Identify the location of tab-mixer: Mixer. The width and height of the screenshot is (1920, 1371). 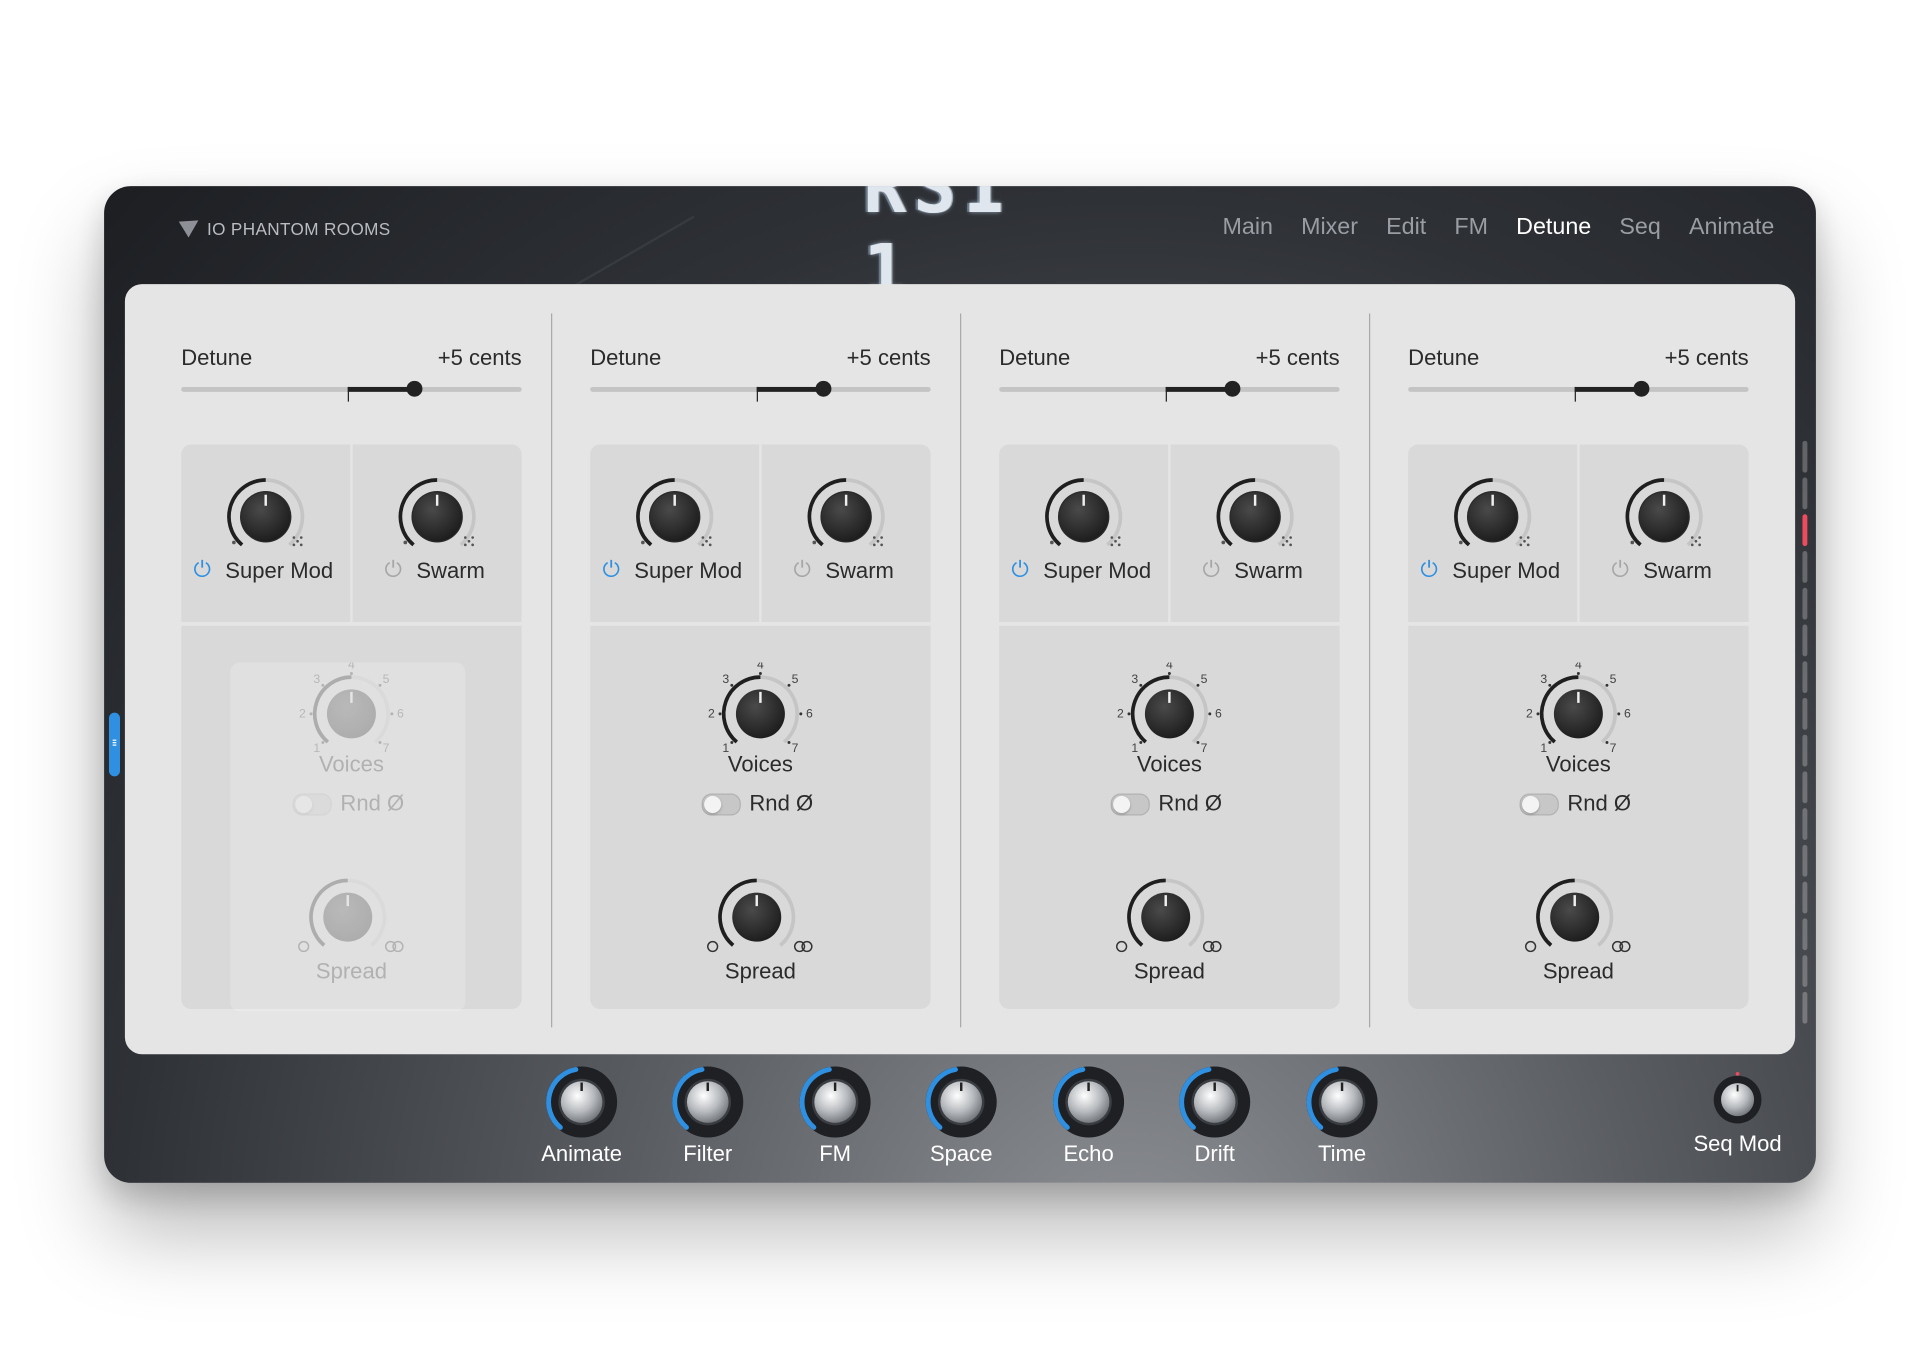
(1329, 227).